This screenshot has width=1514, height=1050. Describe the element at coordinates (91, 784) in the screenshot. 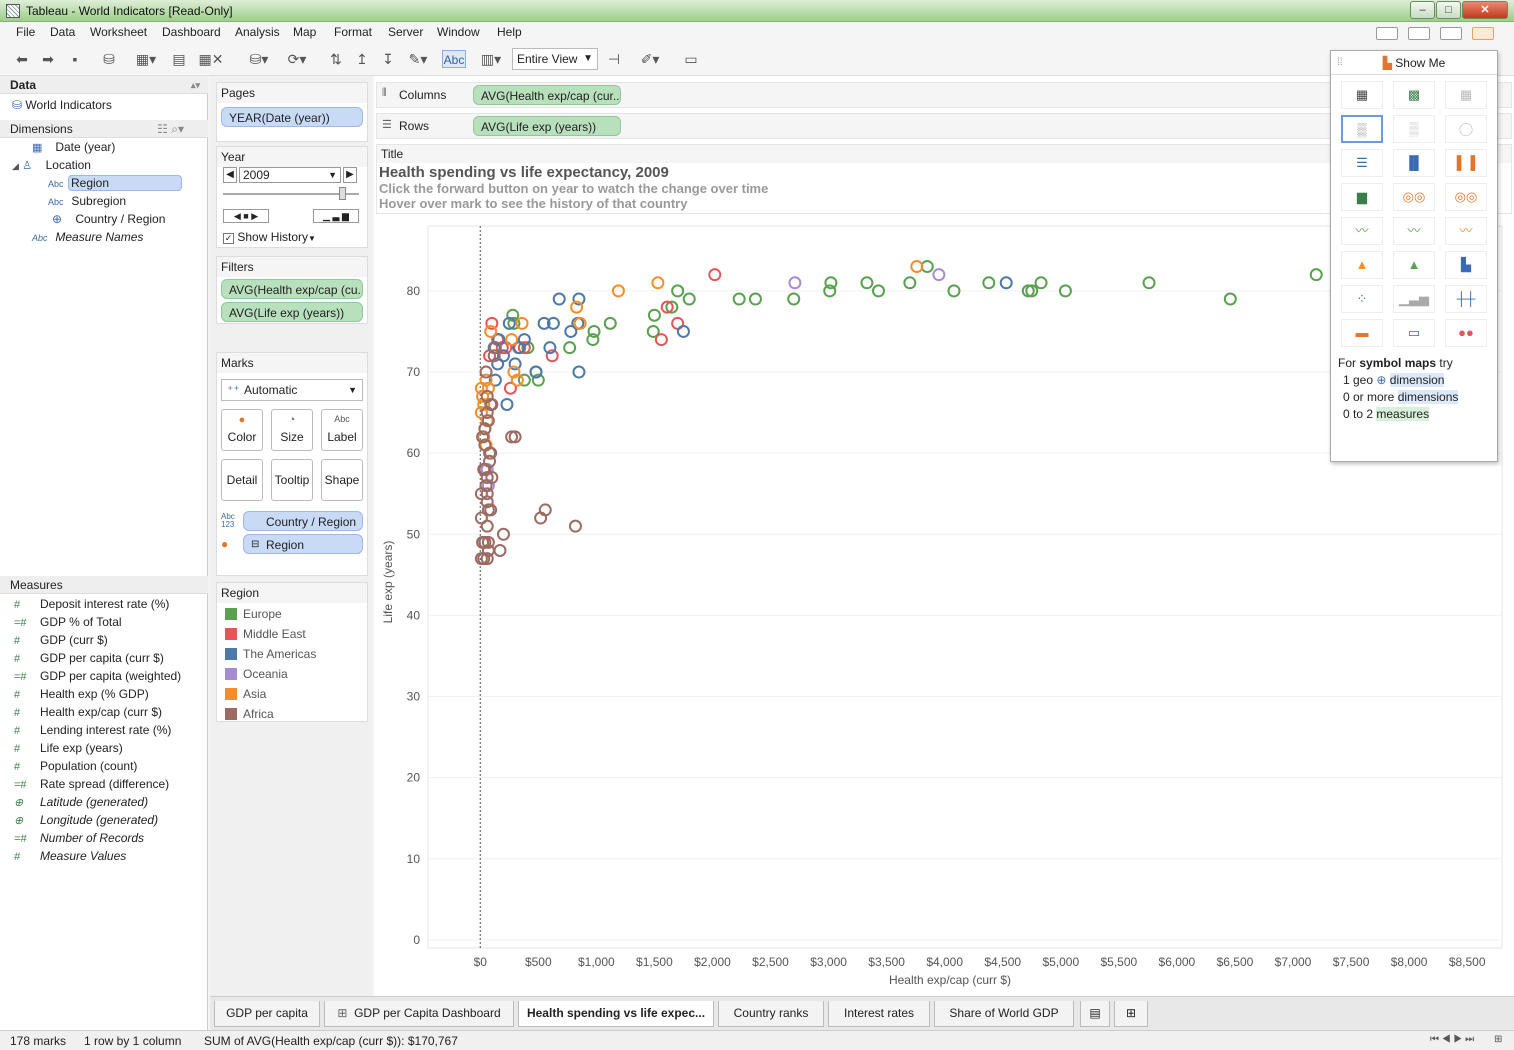

I see `measure-item: =# Rate spread (difference)` at that location.